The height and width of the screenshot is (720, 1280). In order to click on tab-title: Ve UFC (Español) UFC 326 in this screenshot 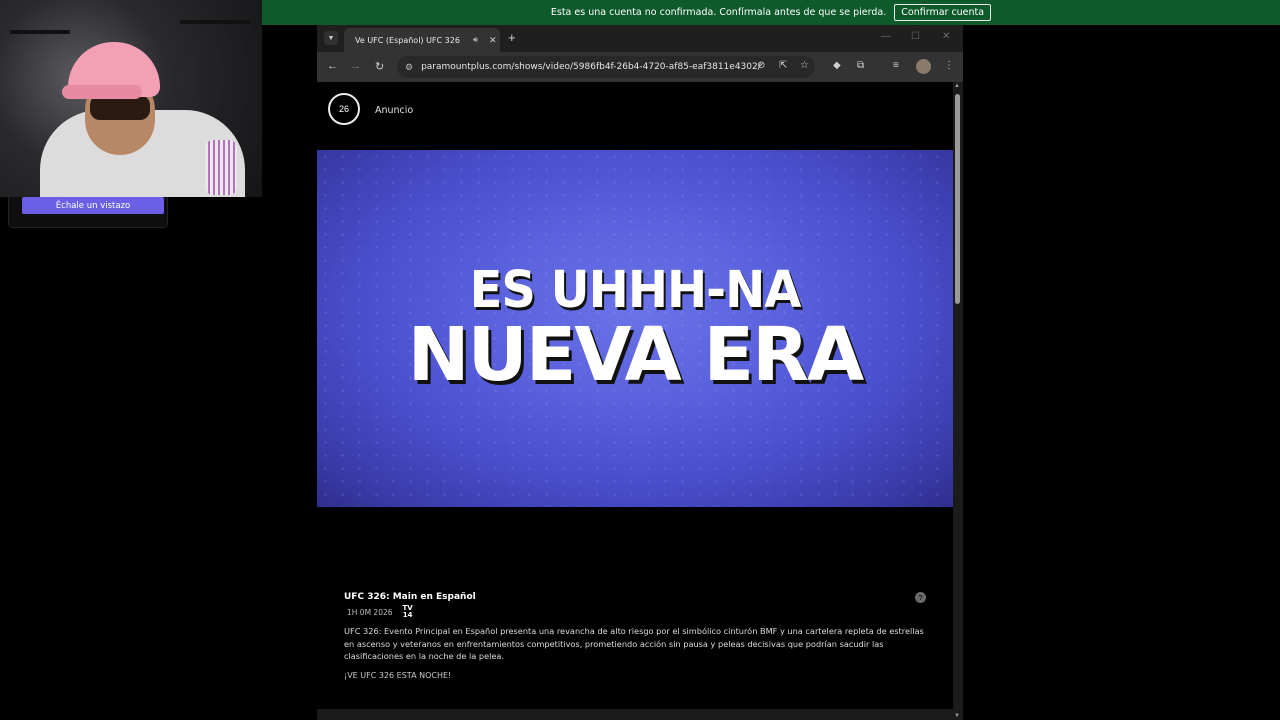, I will do `click(407, 40)`.